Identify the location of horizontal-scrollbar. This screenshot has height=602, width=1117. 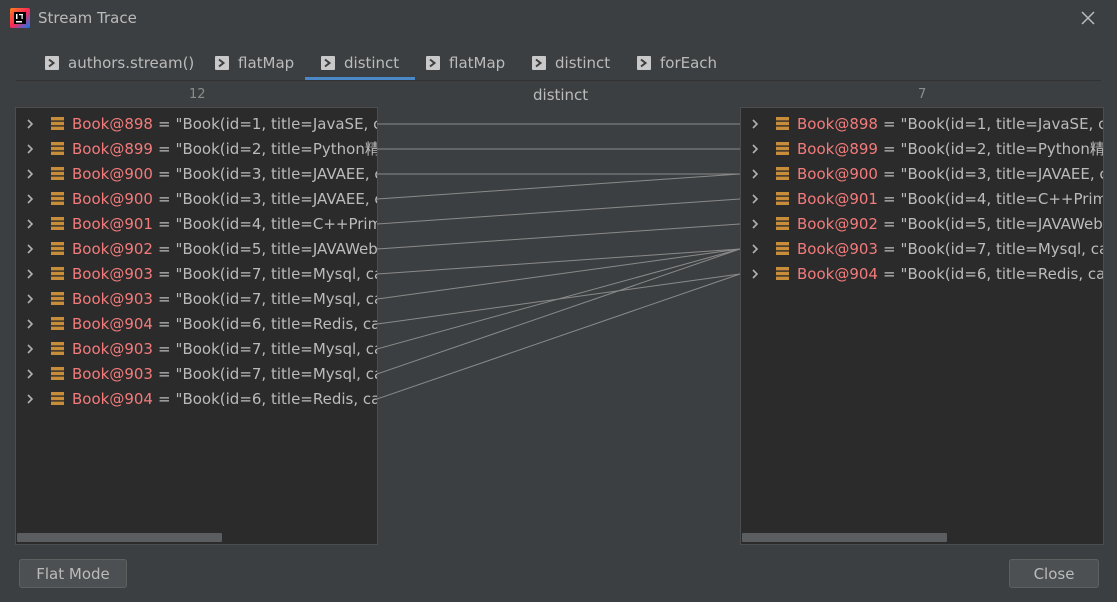
(844, 537).